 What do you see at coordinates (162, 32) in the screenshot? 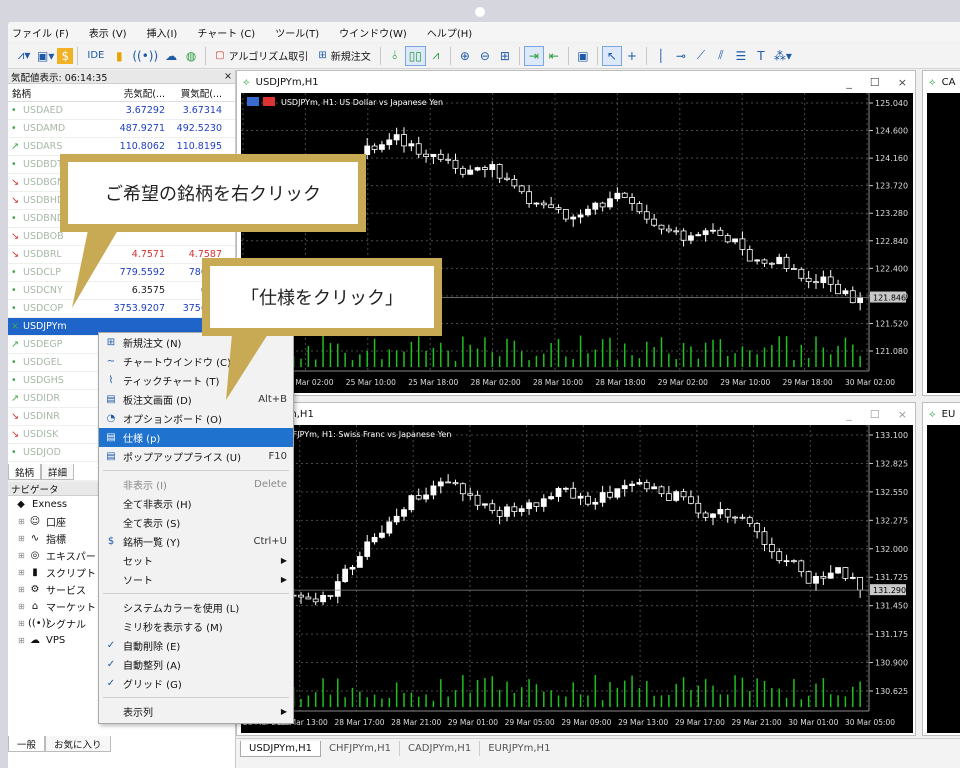
I see `menu-insert: 挿入(I)` at bounding box center [162, 32].